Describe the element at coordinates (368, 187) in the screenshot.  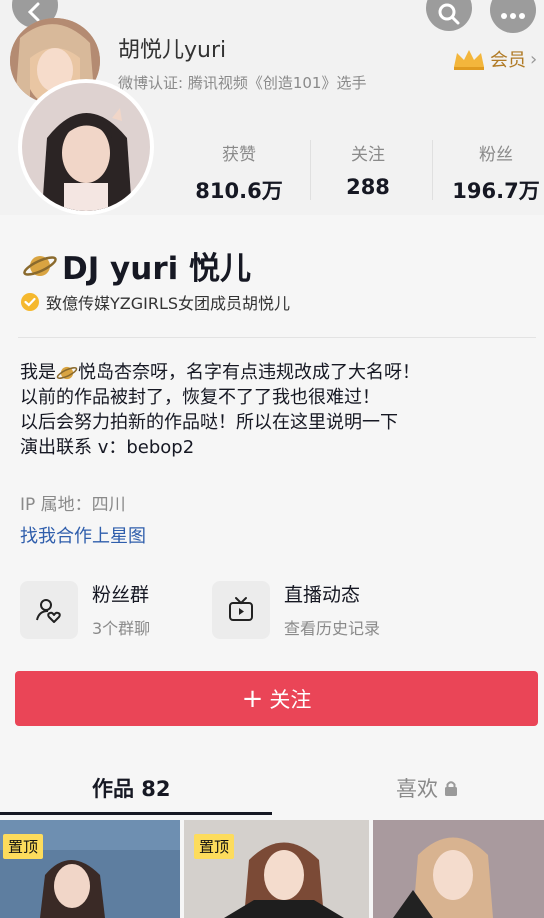
I see `stat-value: 288` at that location.